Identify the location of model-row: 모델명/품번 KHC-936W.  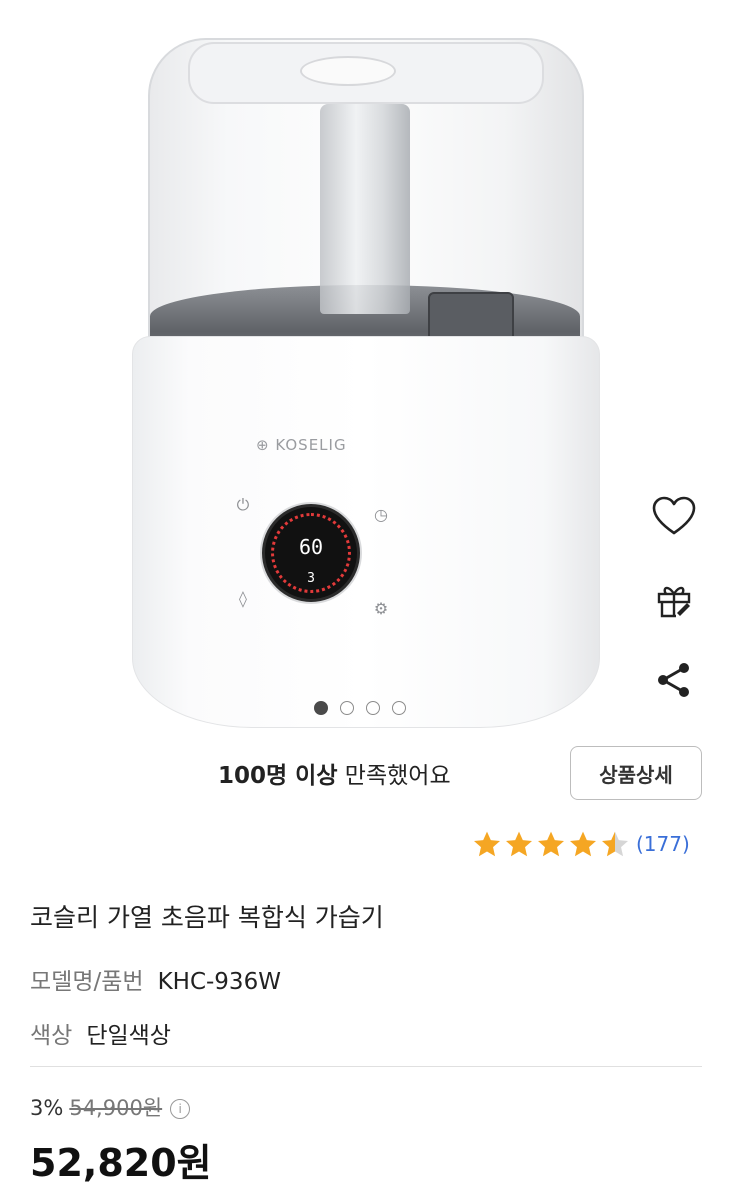
(155, 979).